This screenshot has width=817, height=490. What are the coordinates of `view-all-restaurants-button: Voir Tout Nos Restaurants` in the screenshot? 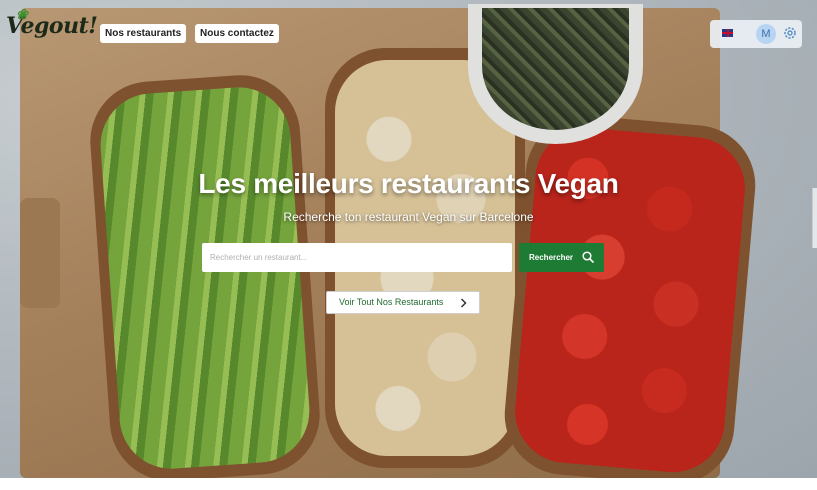 It's located at (403, 302).